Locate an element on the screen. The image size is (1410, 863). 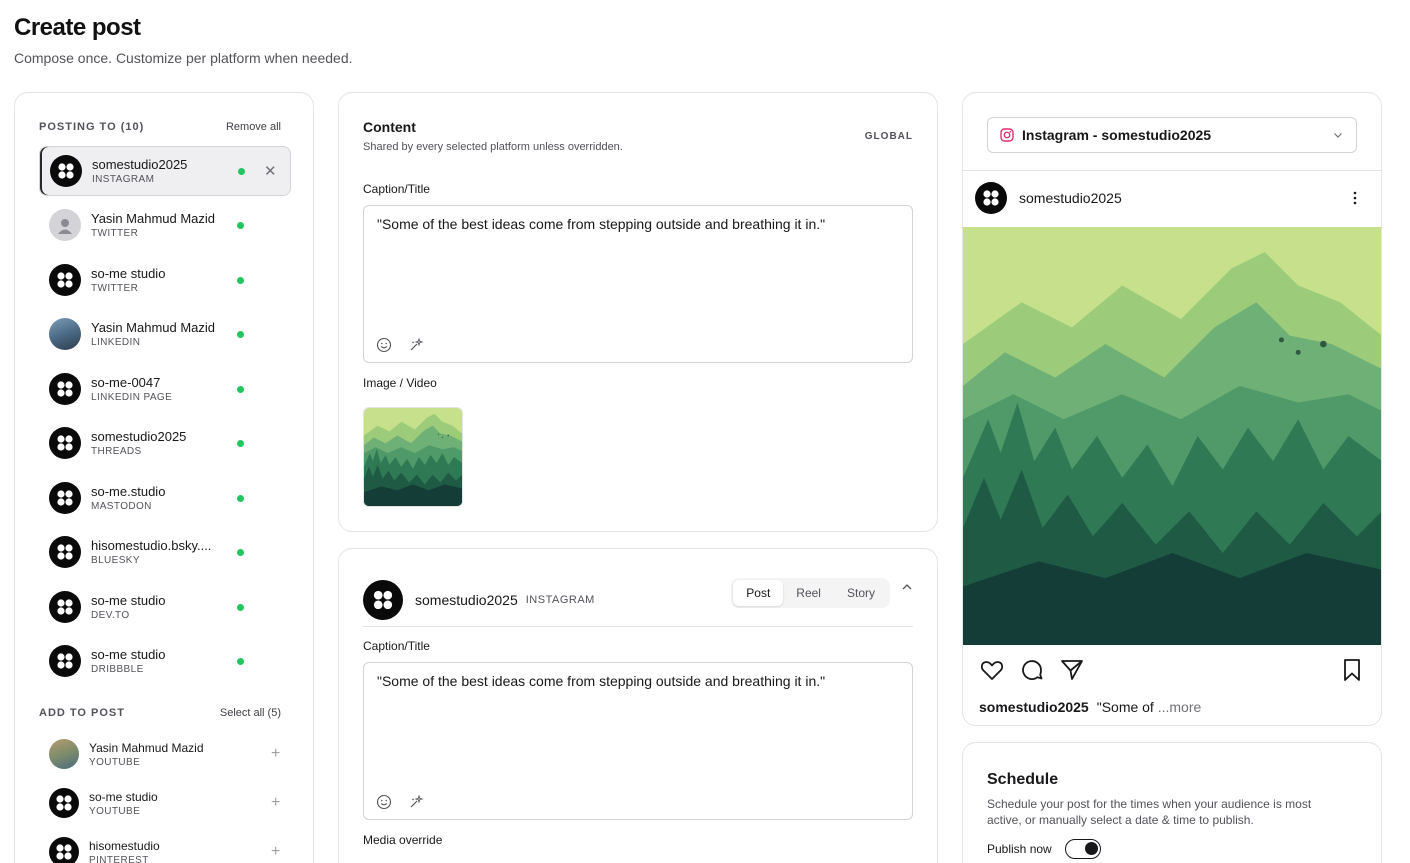
platform-name: INSTAGRAM is located at coordinates (560, 599).